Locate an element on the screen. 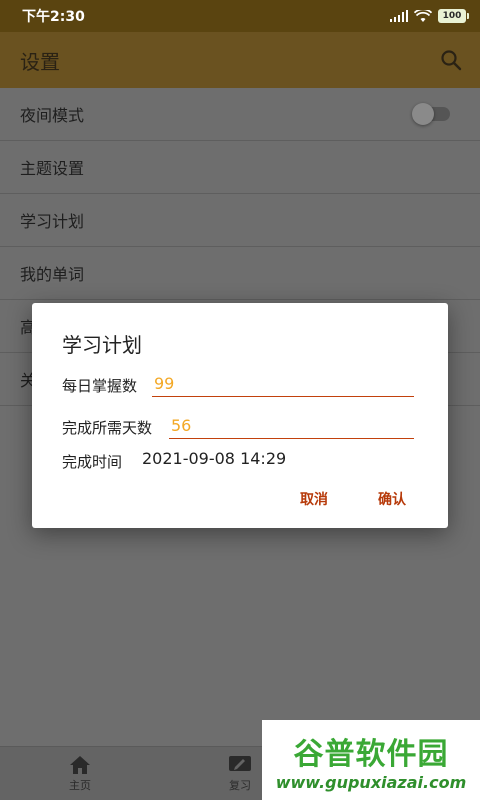 Image resolution: width=480 pixels, height=800 pixels. settings-item-label: 学习计划 is located at coordinates (52, 221).